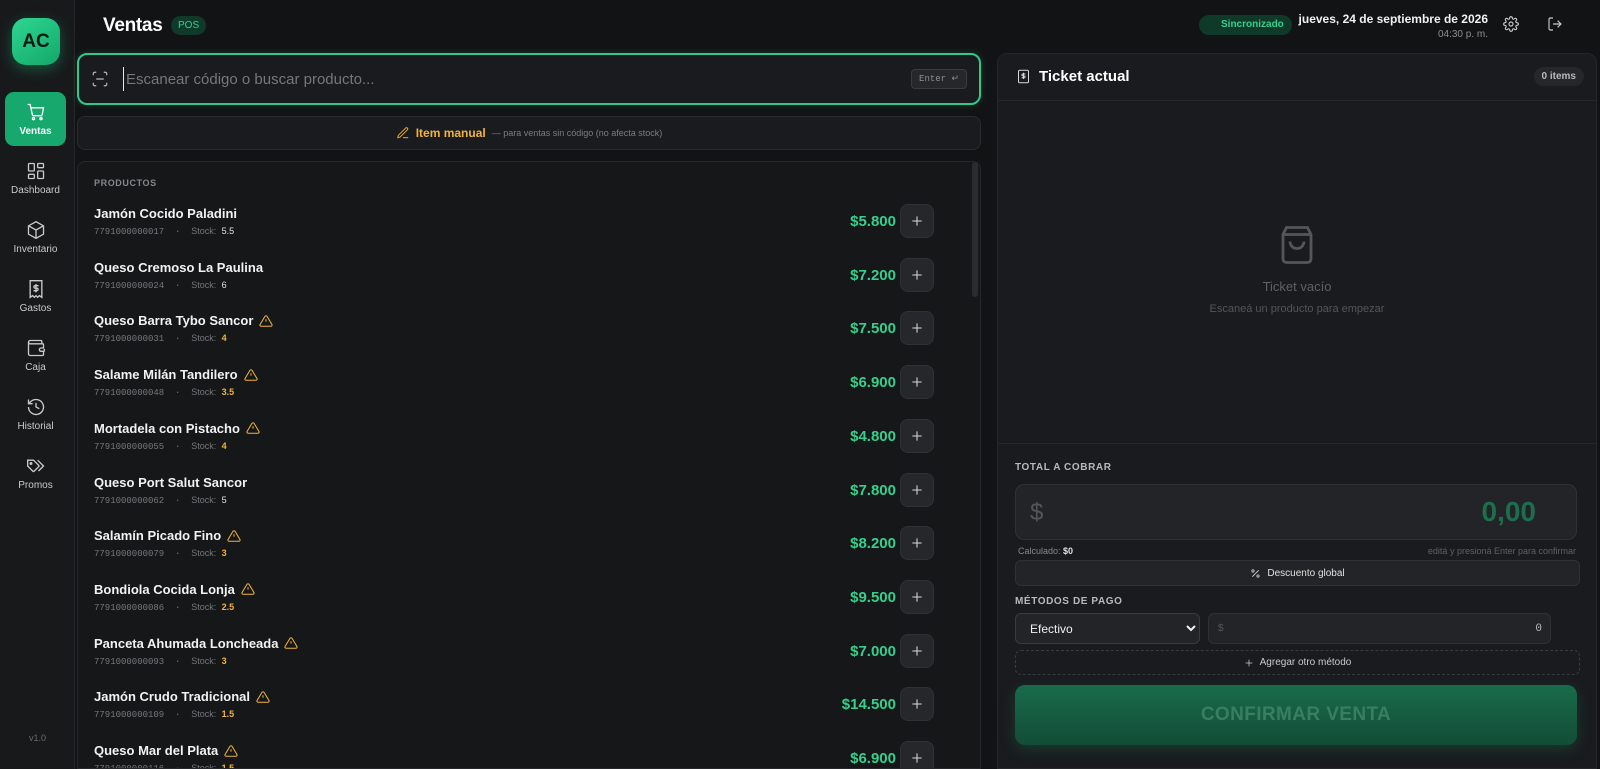 The width and height of the screenshot is (1600, 769). Describe the element at coordinates (402, 133) in the screenshot. I see `pencil-icon` at that location.